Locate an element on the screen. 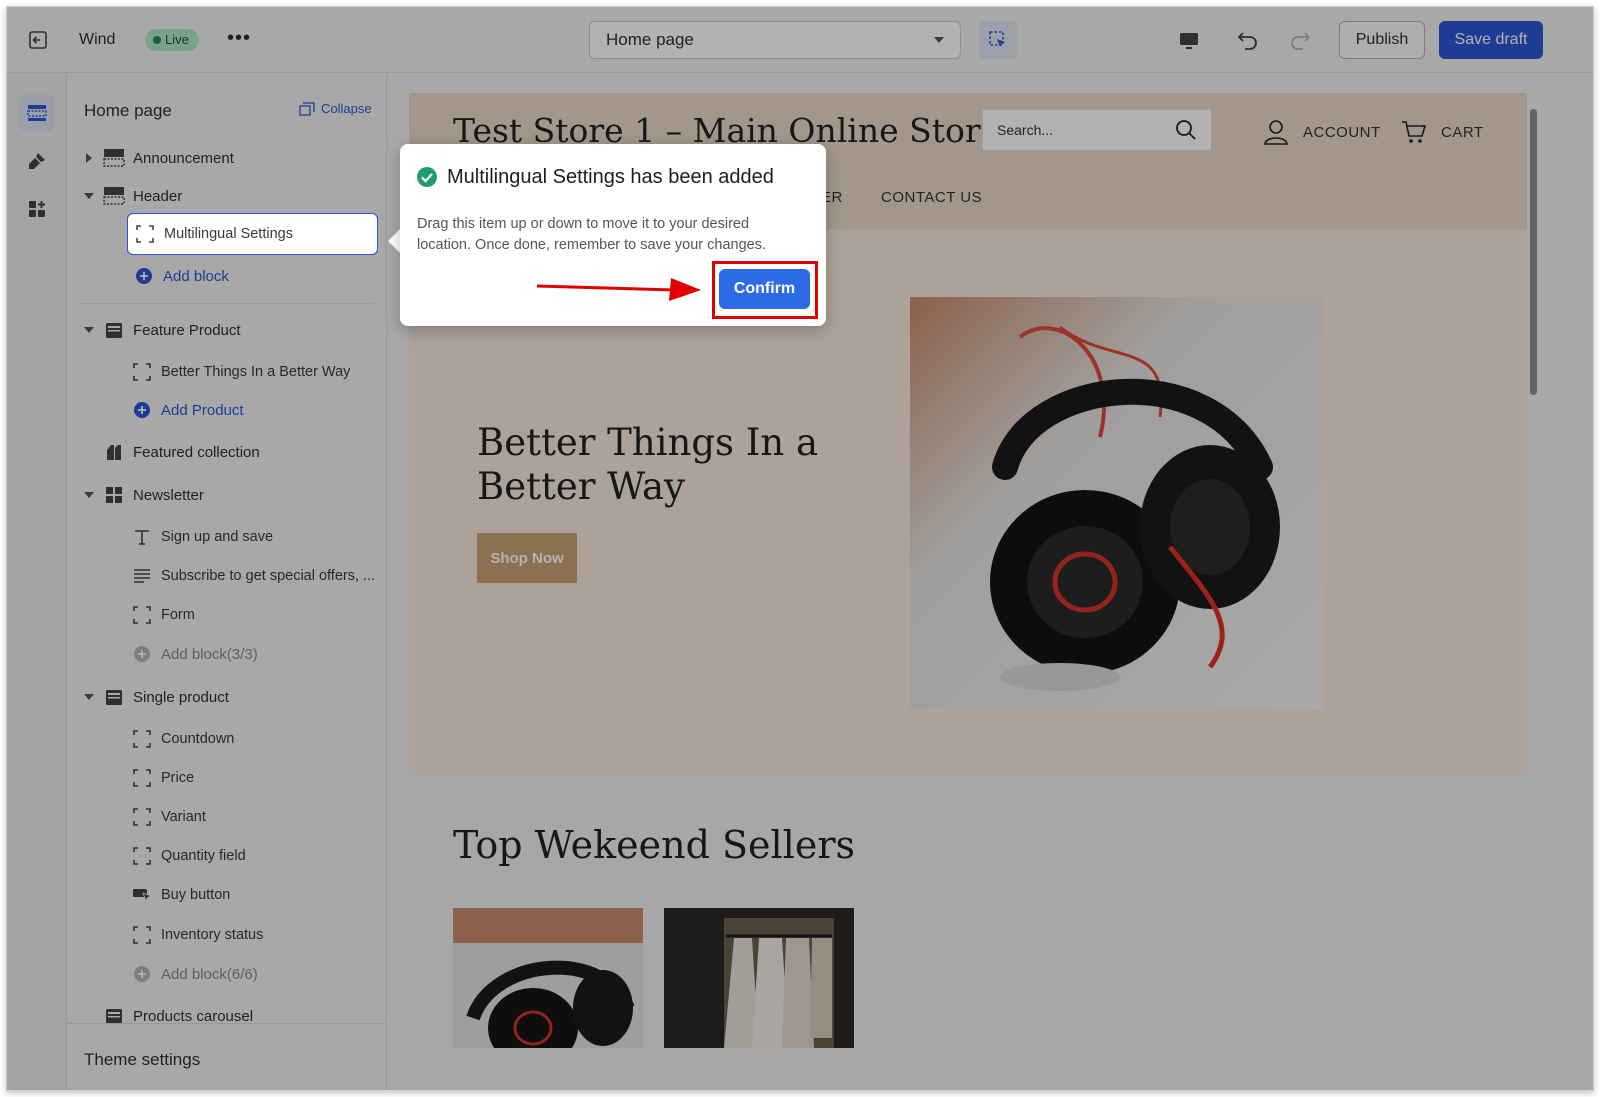  selected-block-label: Multilingual Settings is located at coordinates (228, 234).